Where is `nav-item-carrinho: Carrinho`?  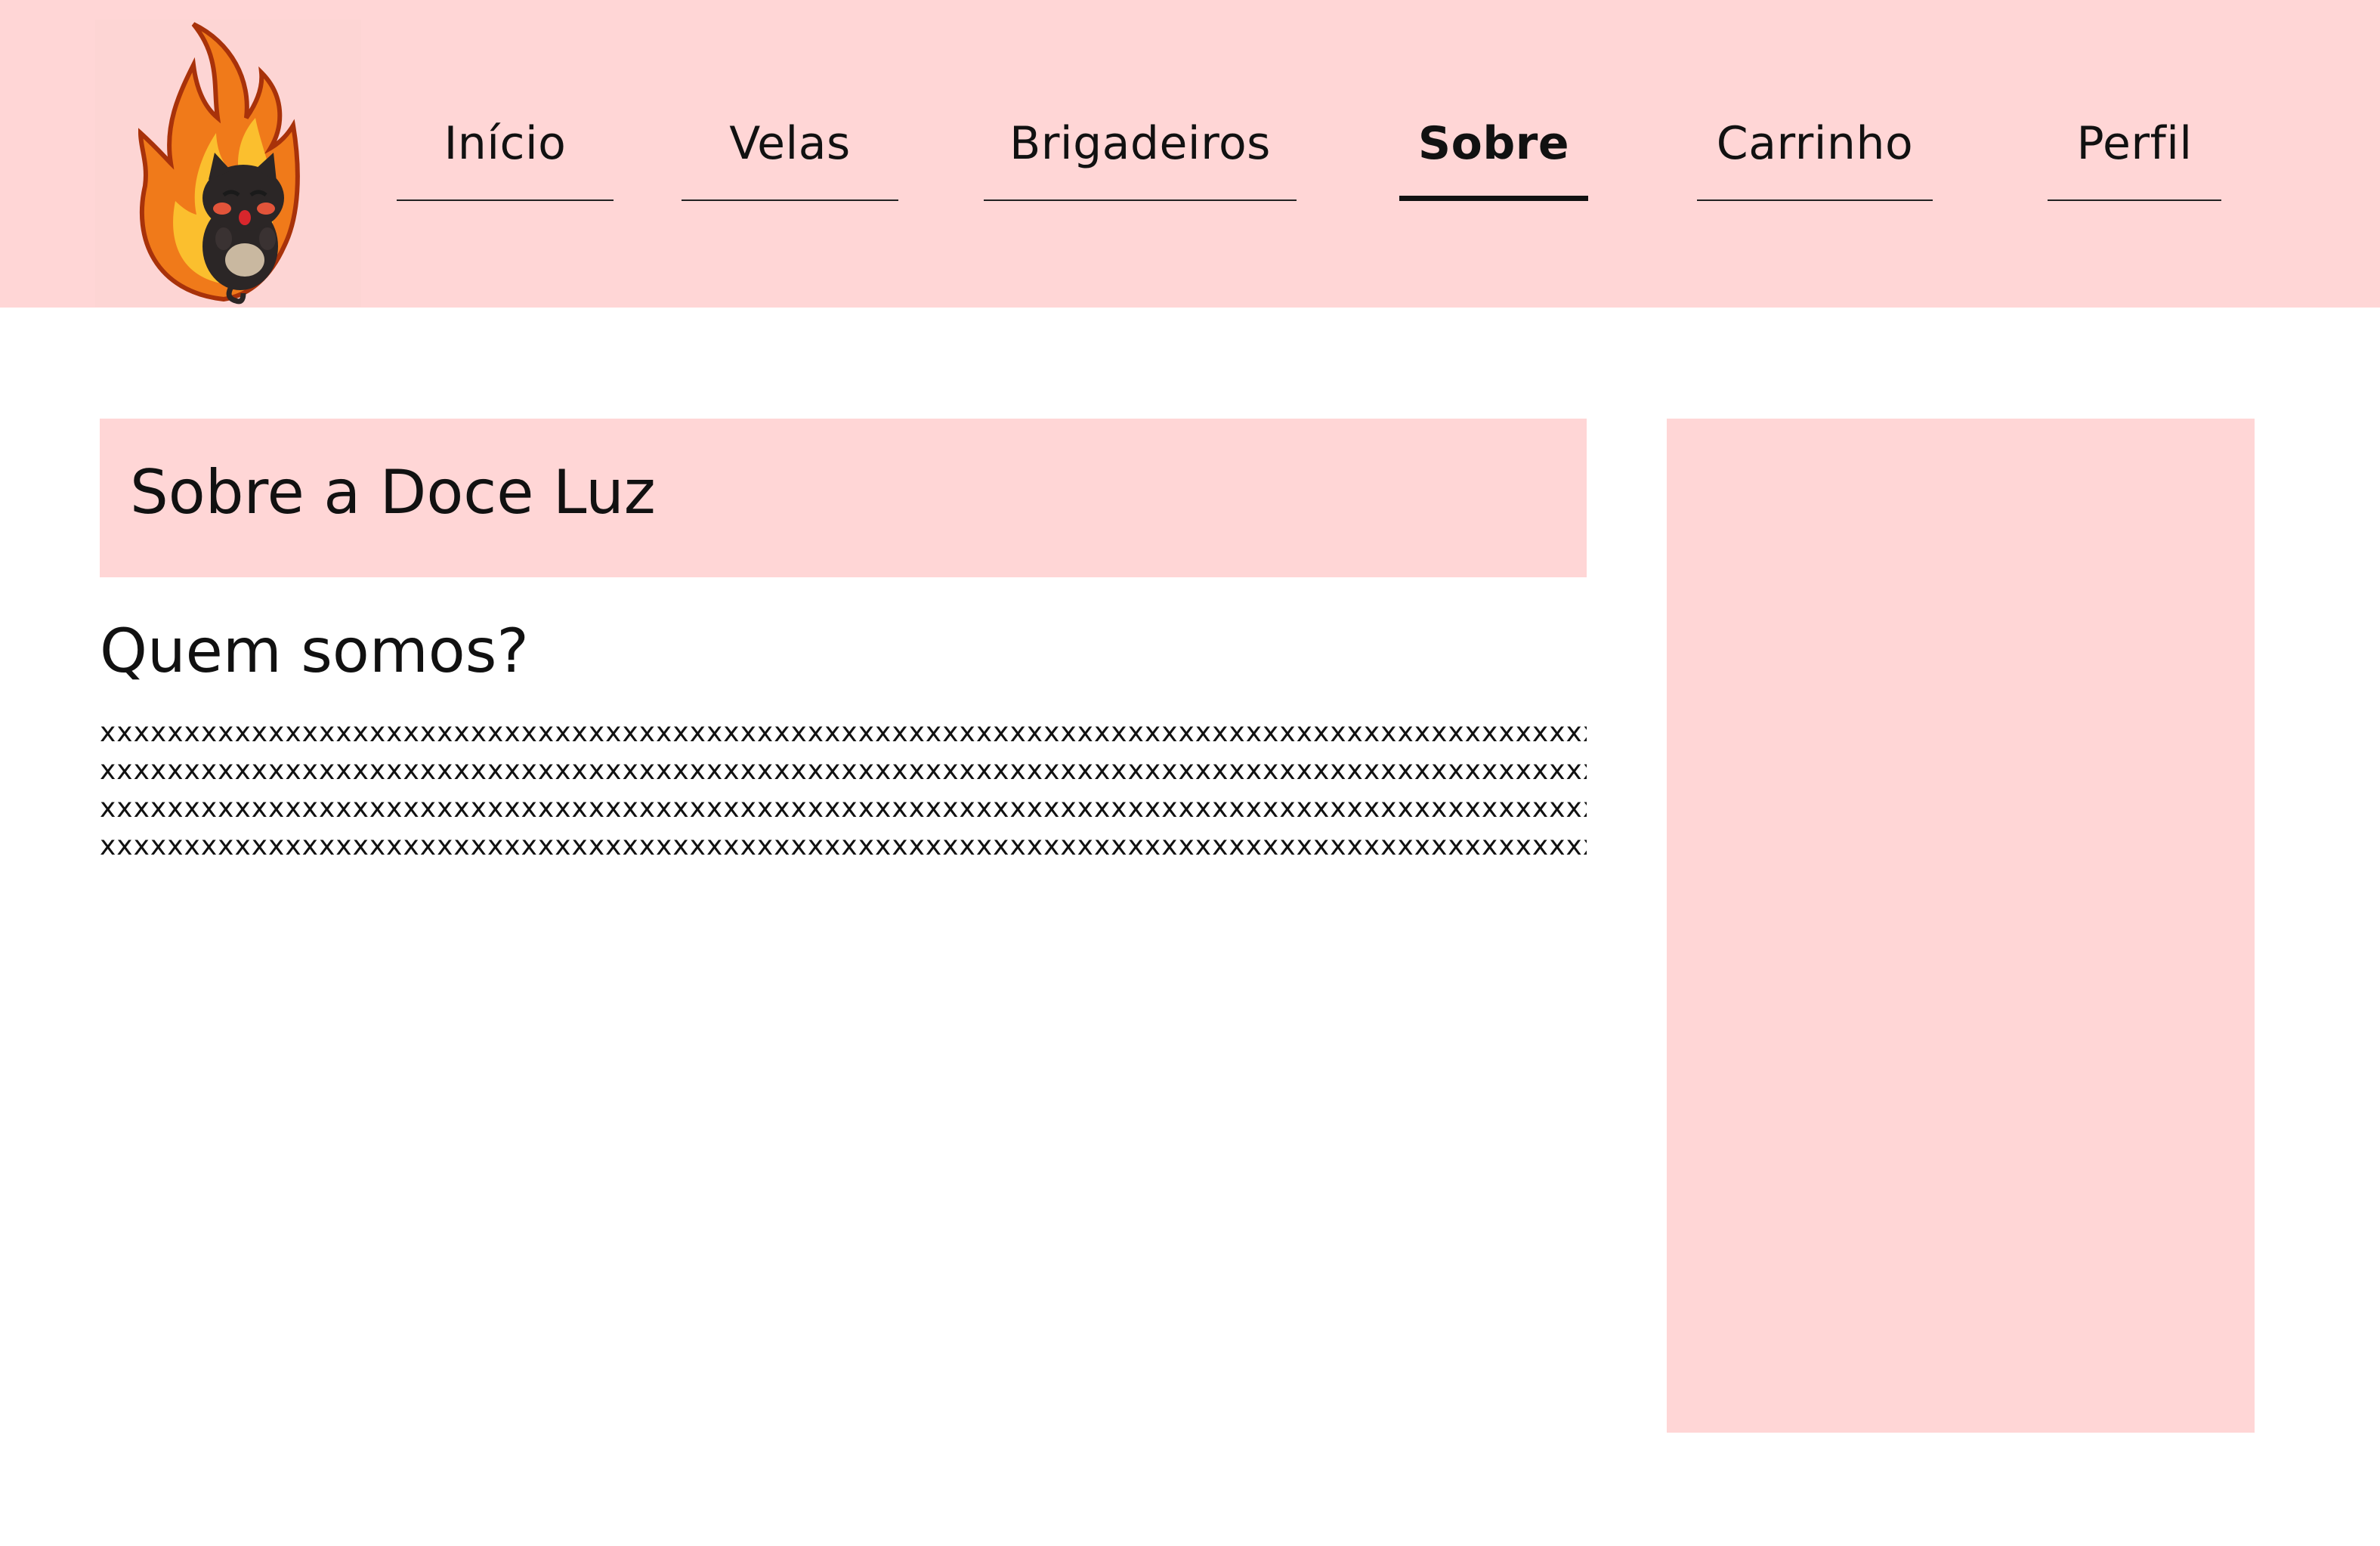 nav-item-carrinho: Carrinho is located at coordinates (1815, 161).